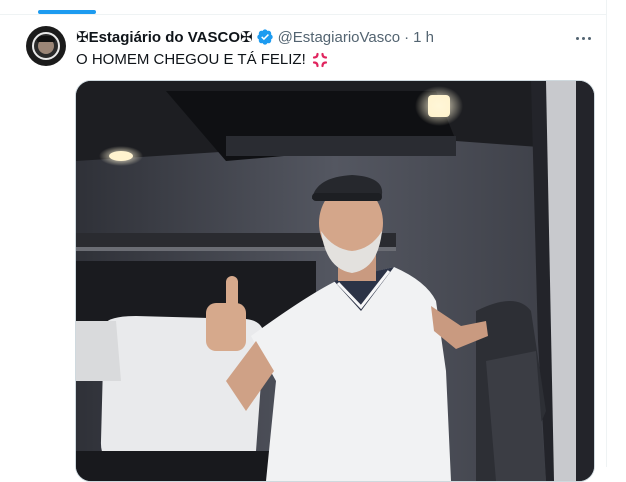 The height and width of the screenshot is (482, 626). I want to click on verified-badge-icon, so click(265, 37).